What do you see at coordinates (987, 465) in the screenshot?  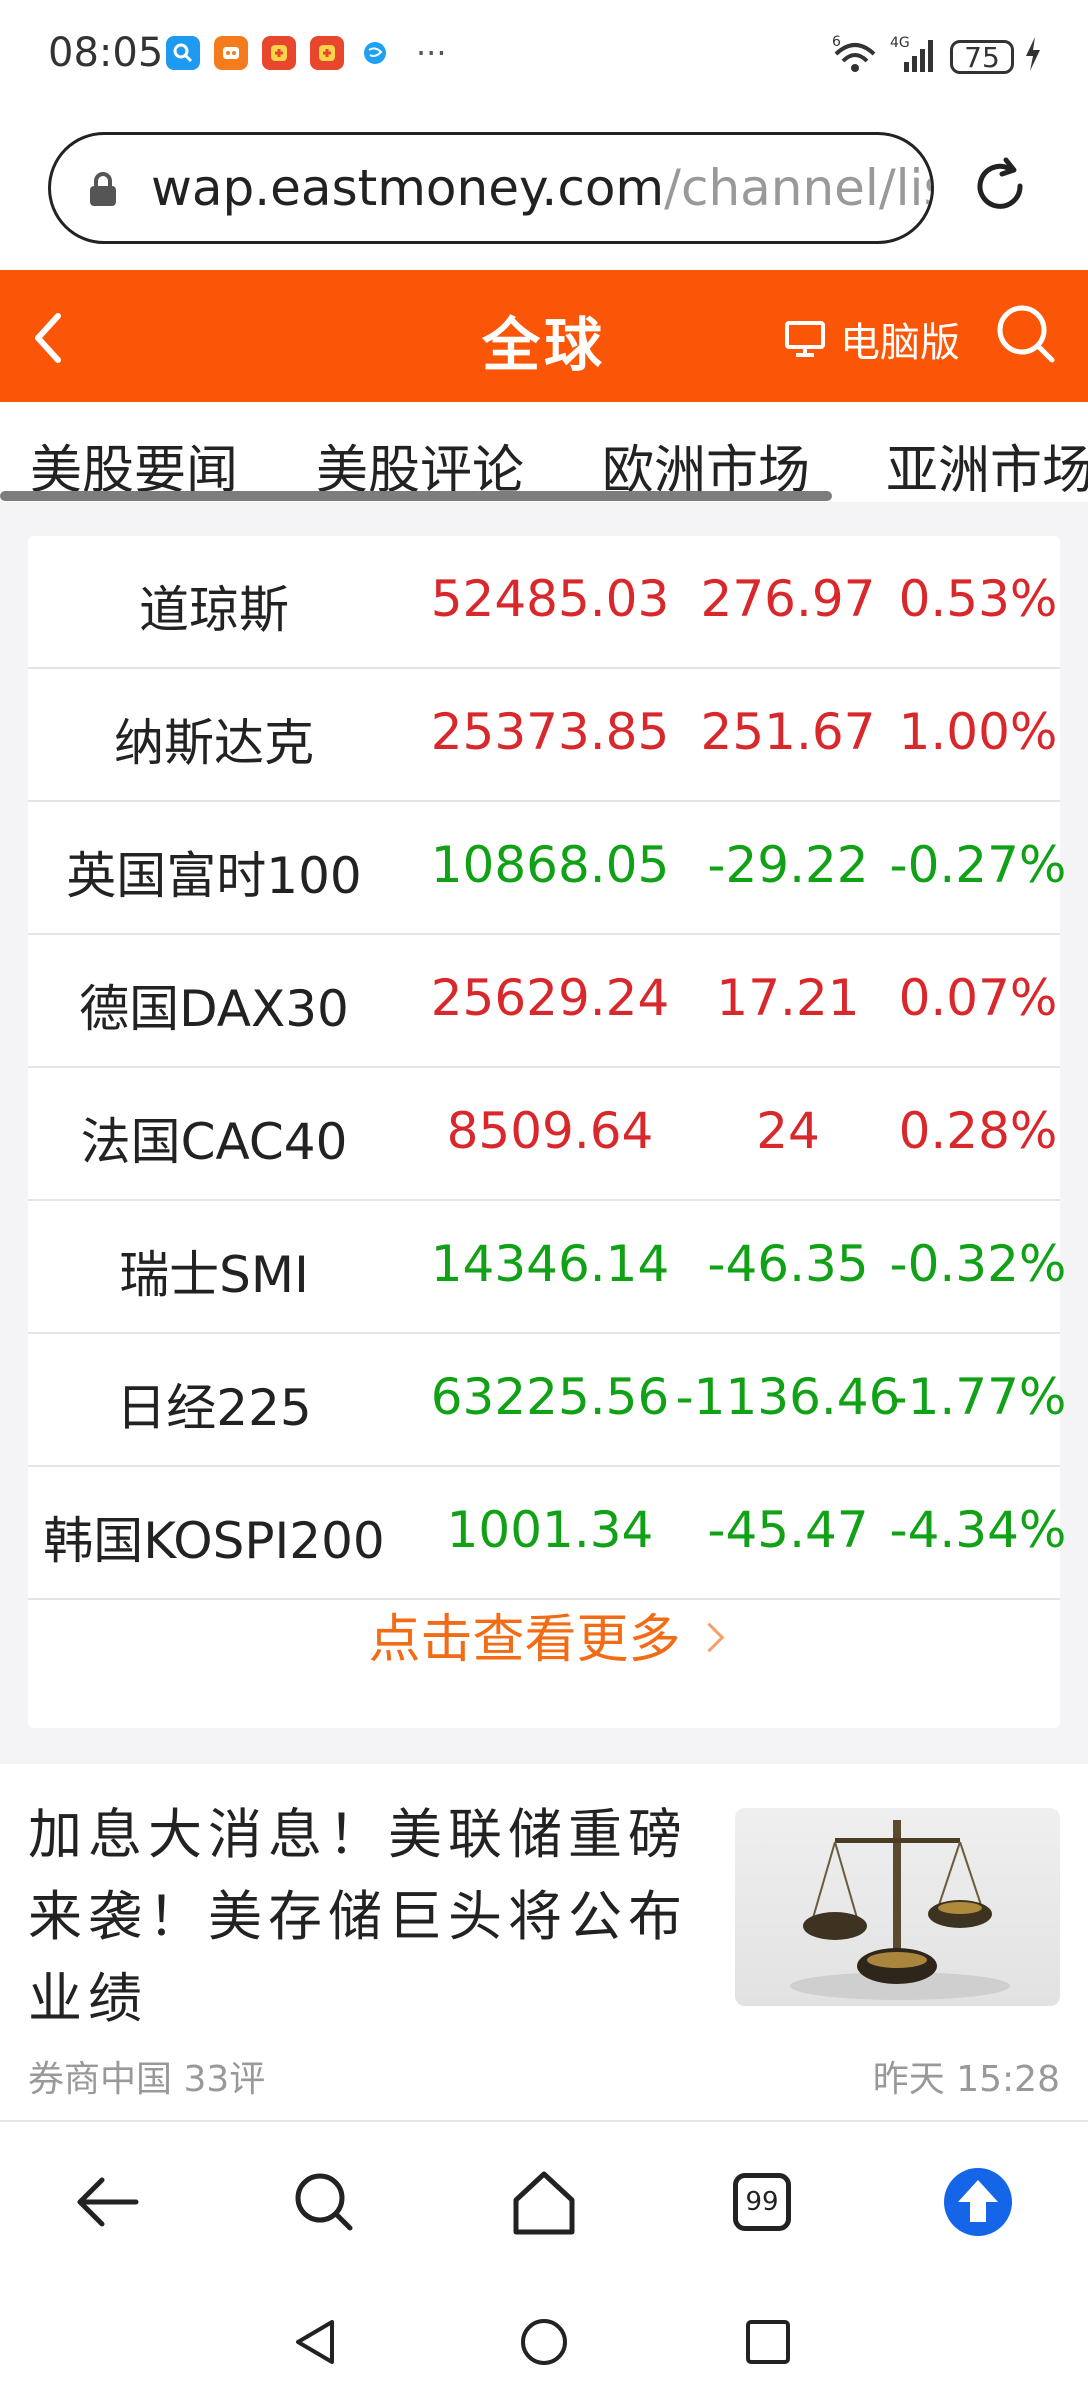 I see `tab-asia-market: 亚洲市场` at bounding box center [987, 465].